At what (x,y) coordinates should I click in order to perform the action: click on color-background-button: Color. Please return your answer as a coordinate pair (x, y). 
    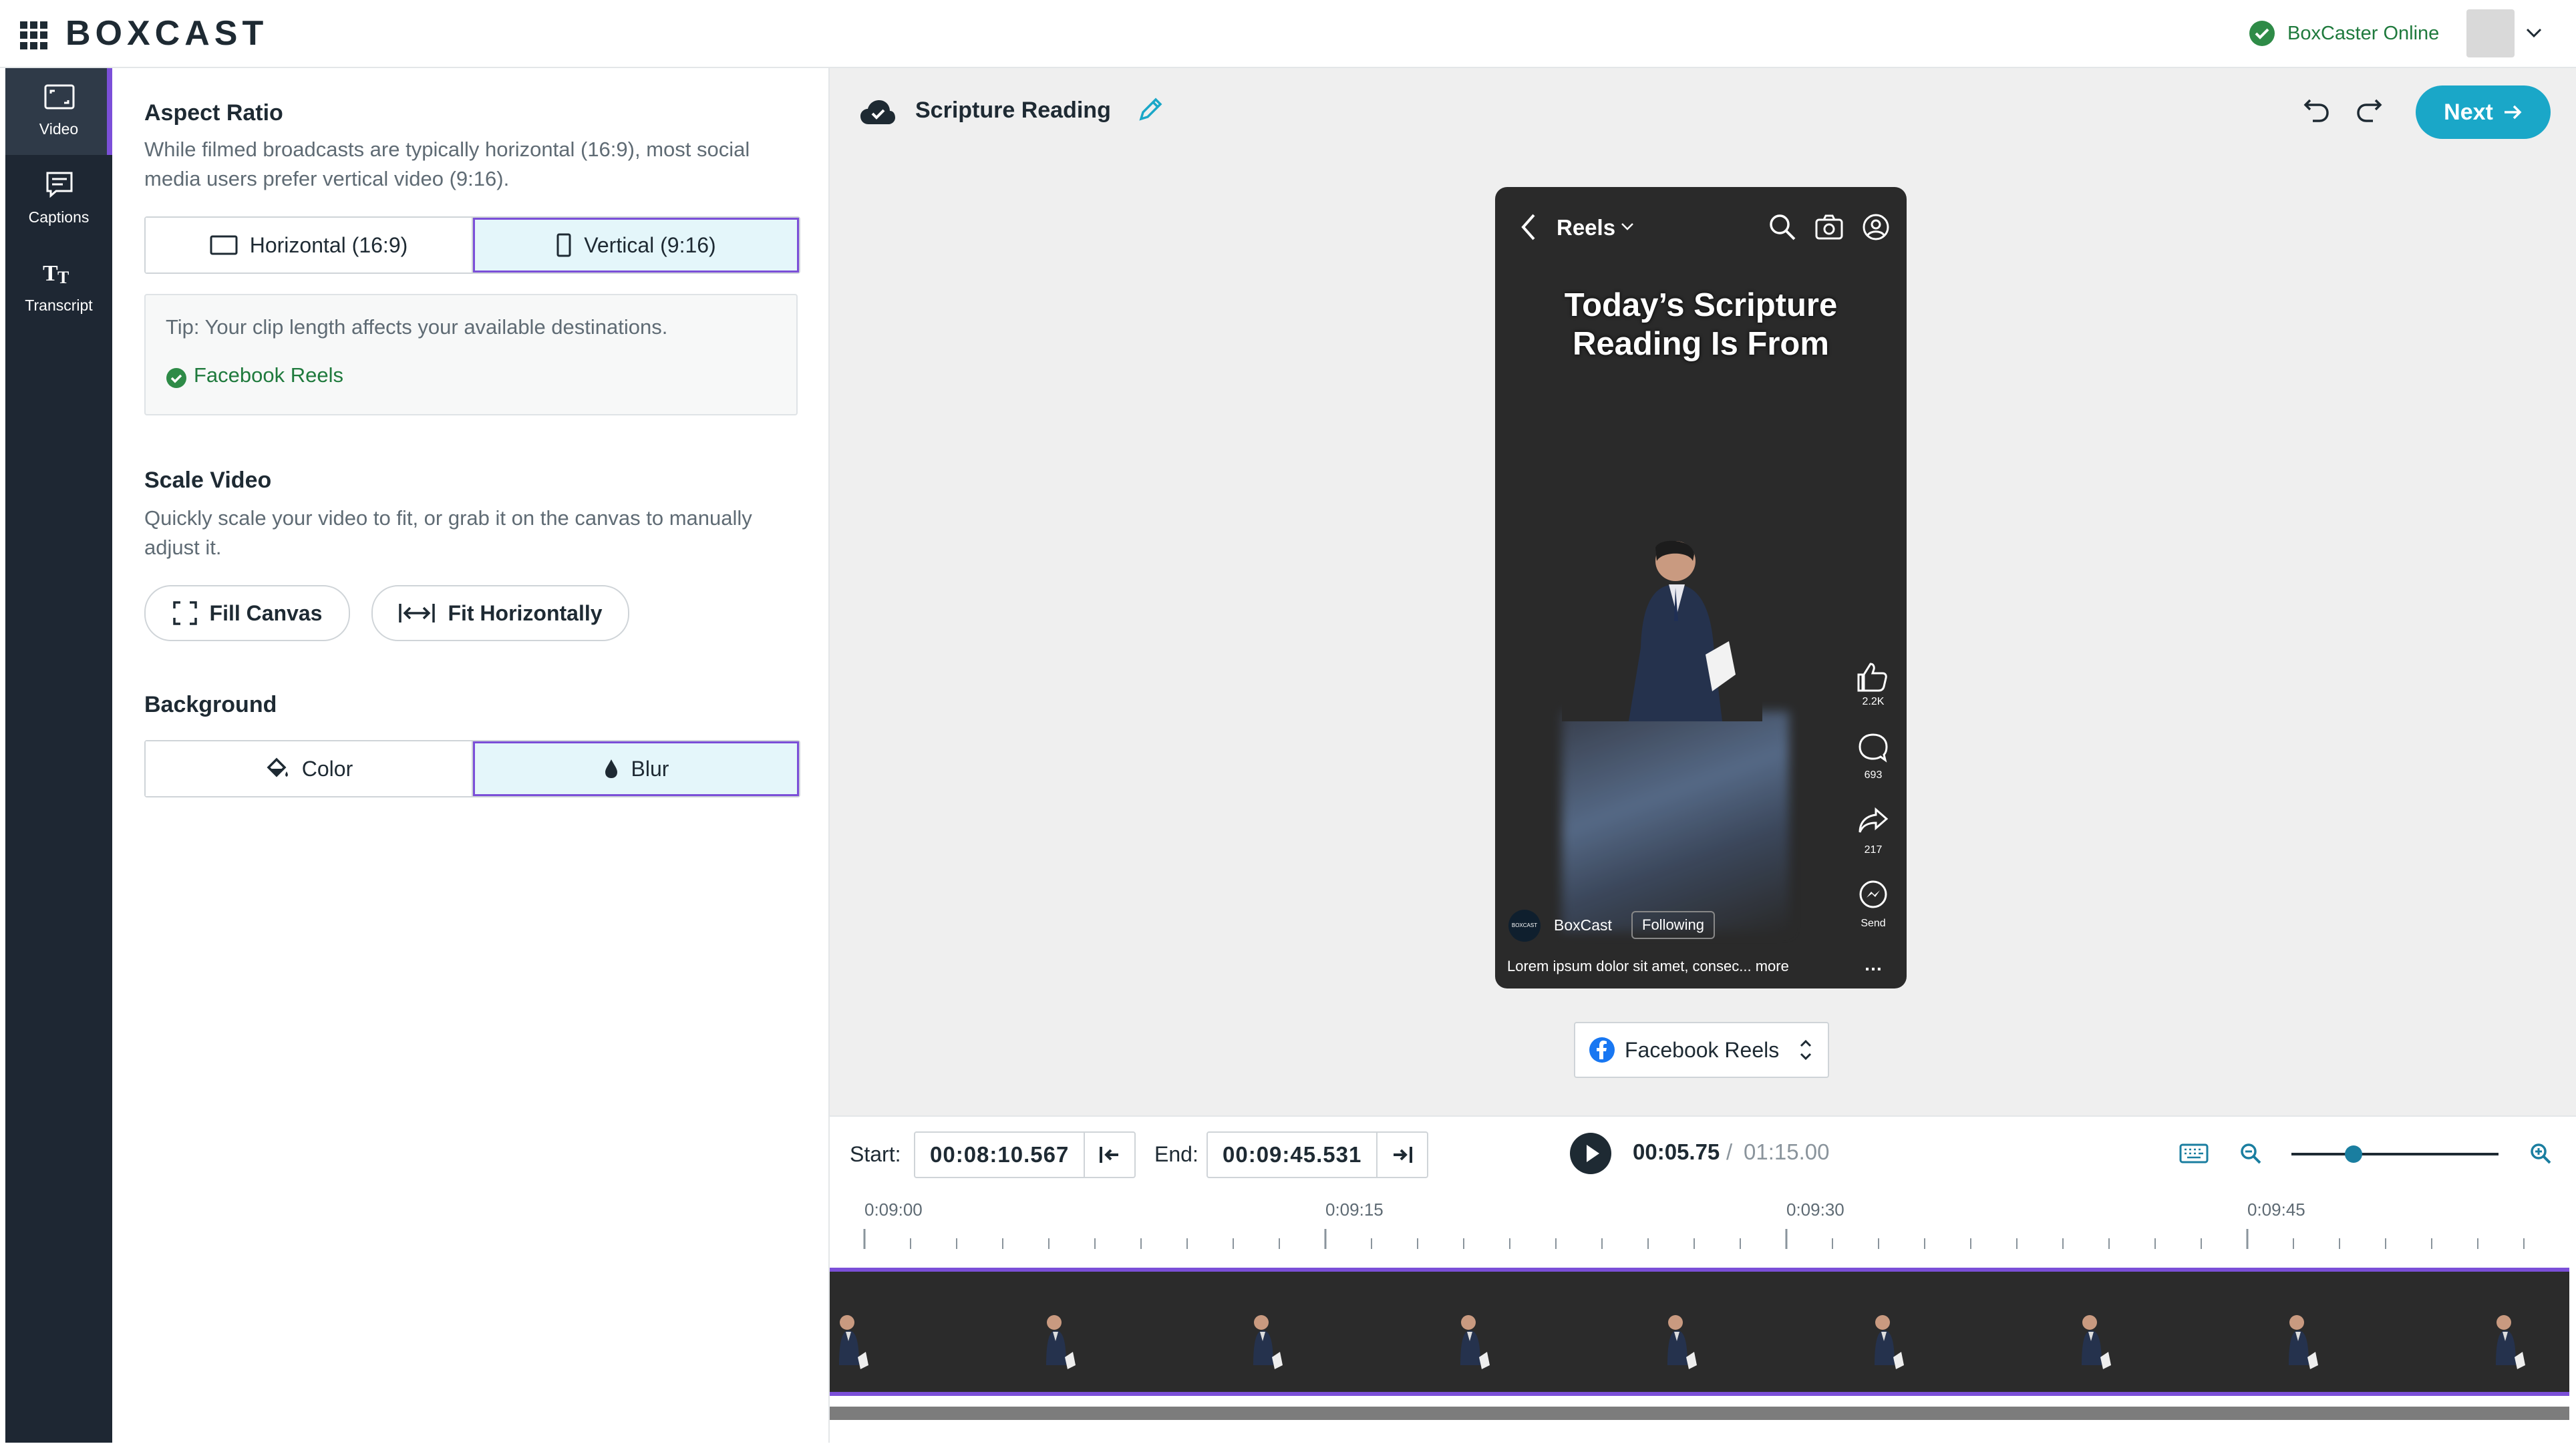
    Looking at the image, I should click on (309, 768).